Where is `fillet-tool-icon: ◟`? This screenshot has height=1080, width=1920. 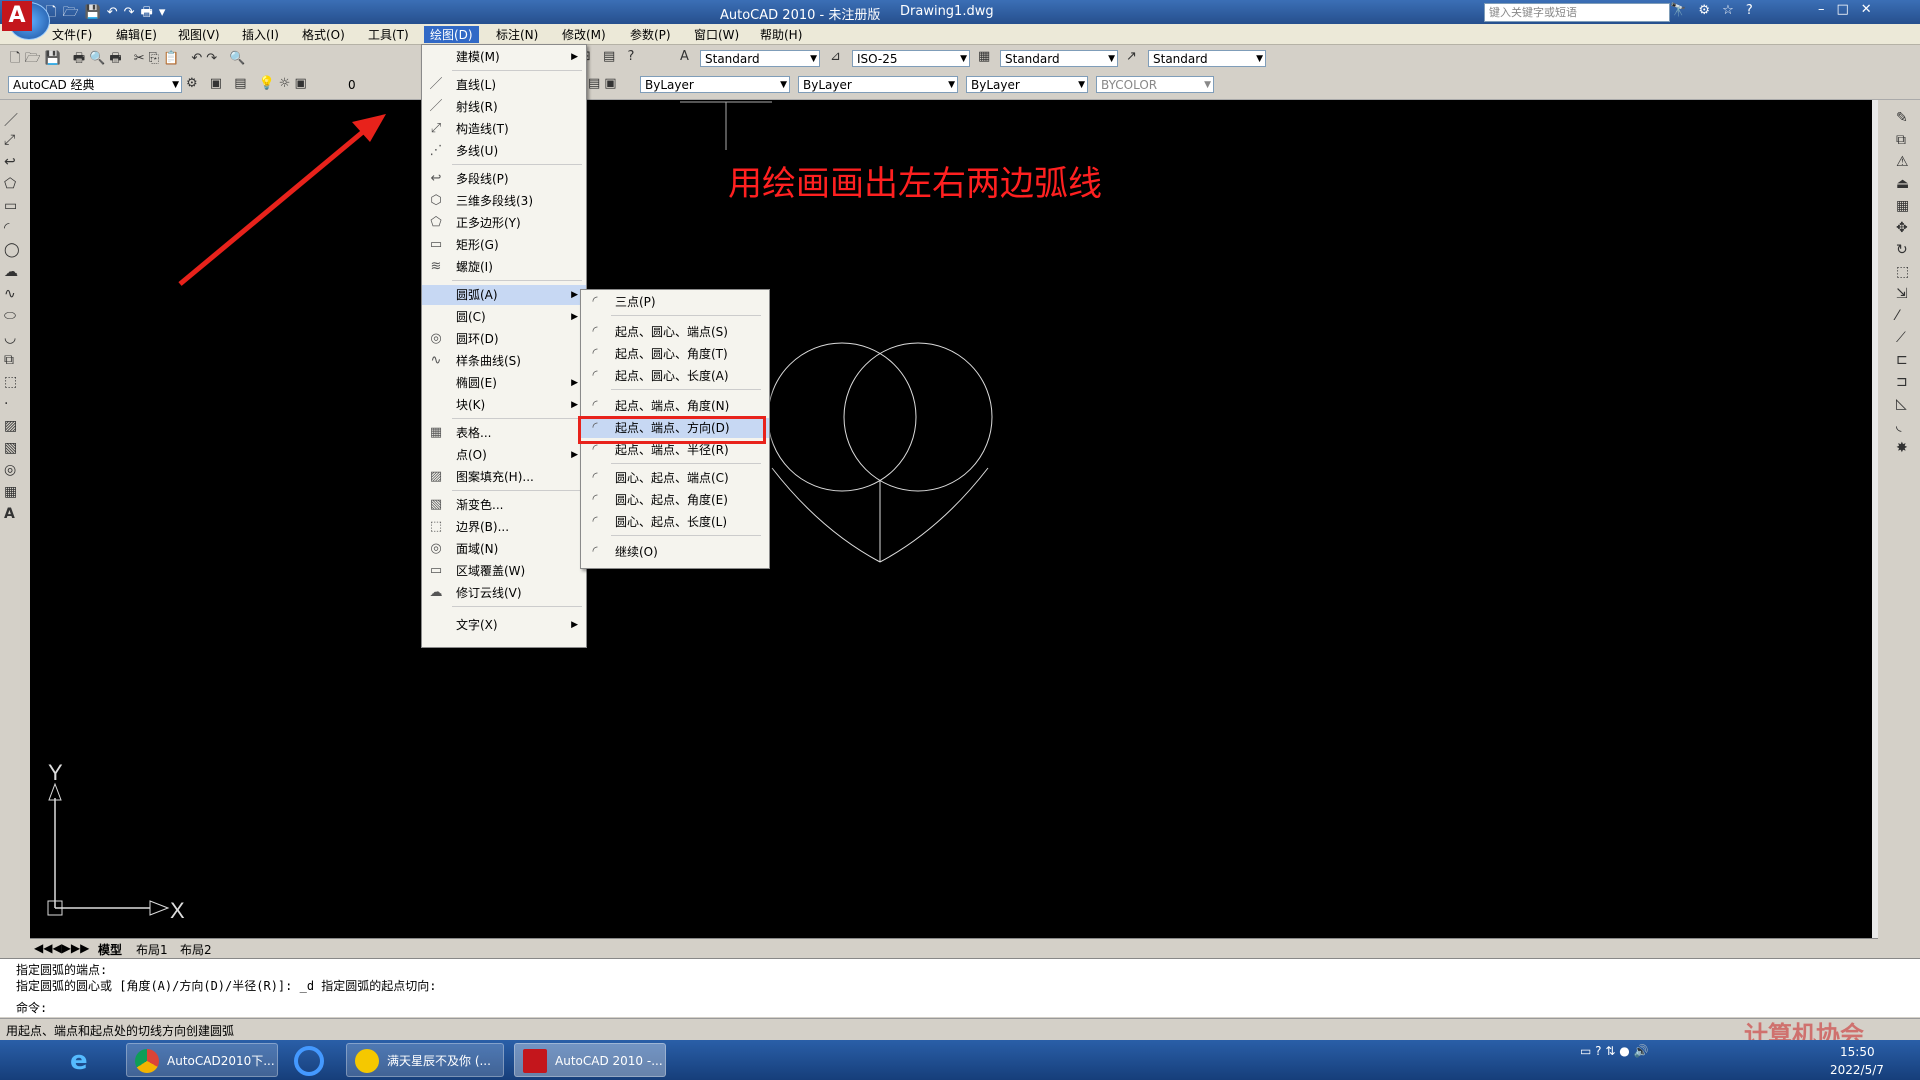
fillet-tool-icon: ◟ is located at coordinates (1898, 426).